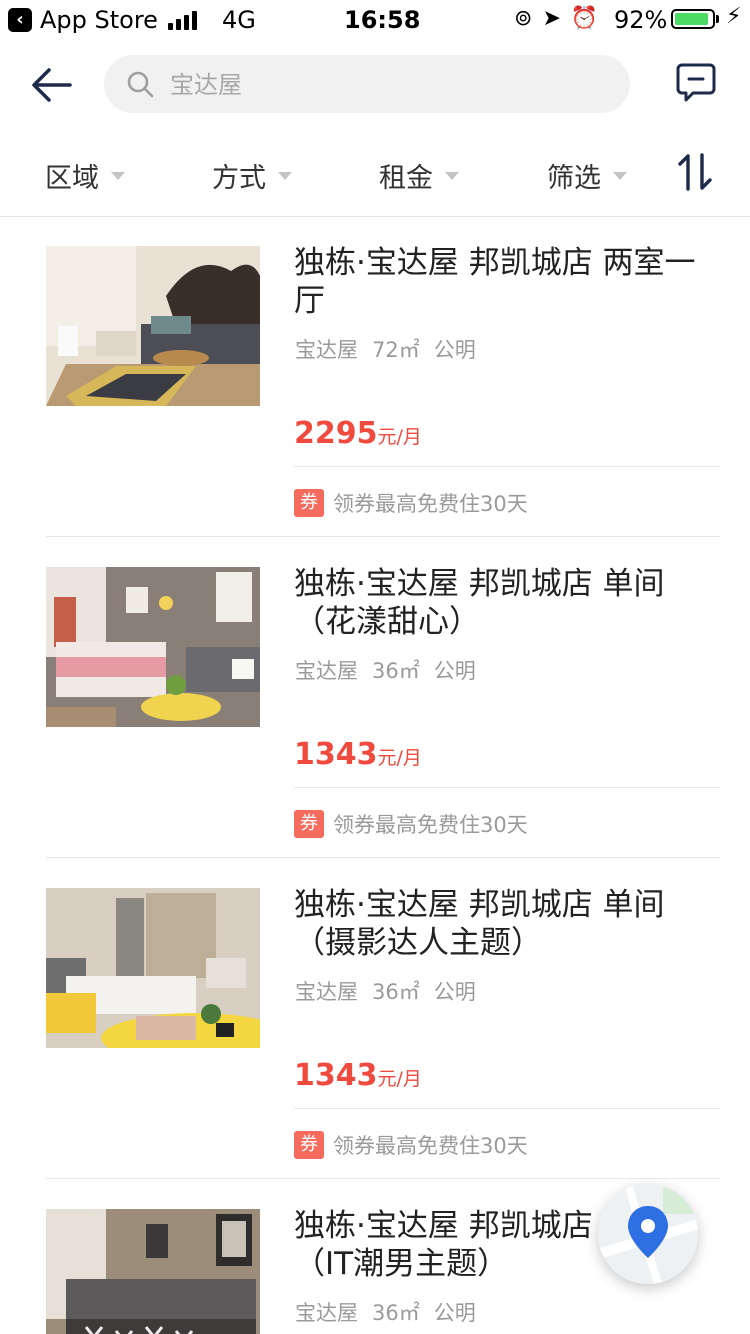 Image resolution: width=750 pixels, height=1334 pixels. I want to click on filter-more: 筛选, so click(587, 175).